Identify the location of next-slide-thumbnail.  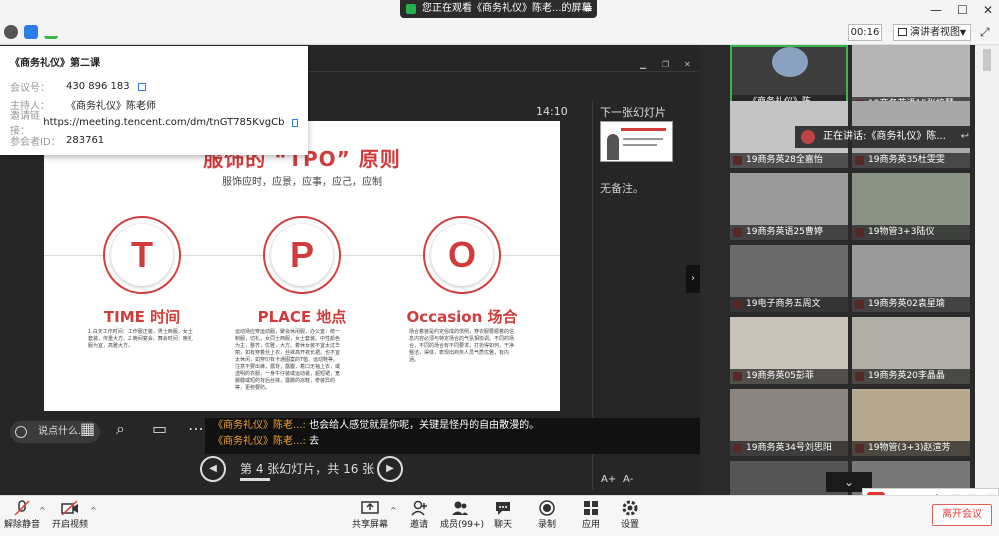
(636, 141).